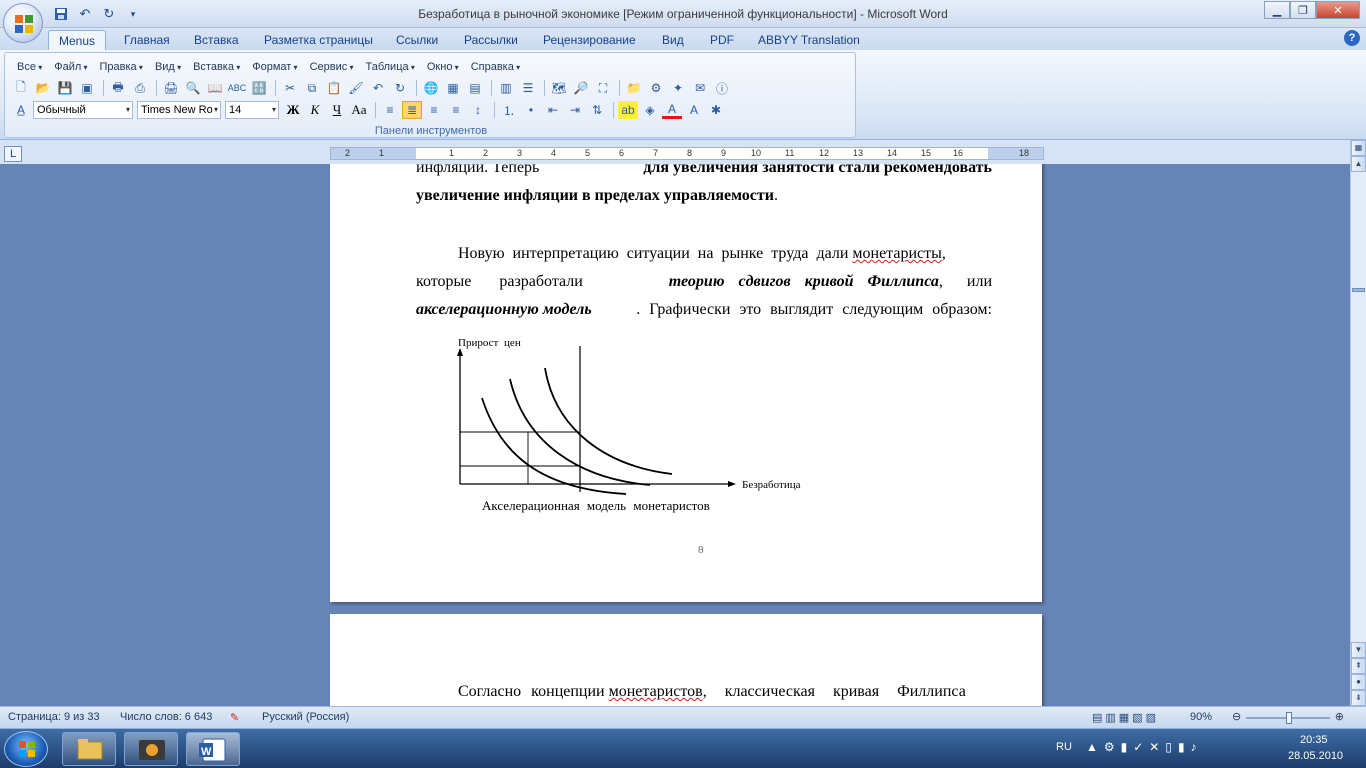 The image size is (1366, 768). I want to click on document-map-icon: 🗺, so click(559, 88).